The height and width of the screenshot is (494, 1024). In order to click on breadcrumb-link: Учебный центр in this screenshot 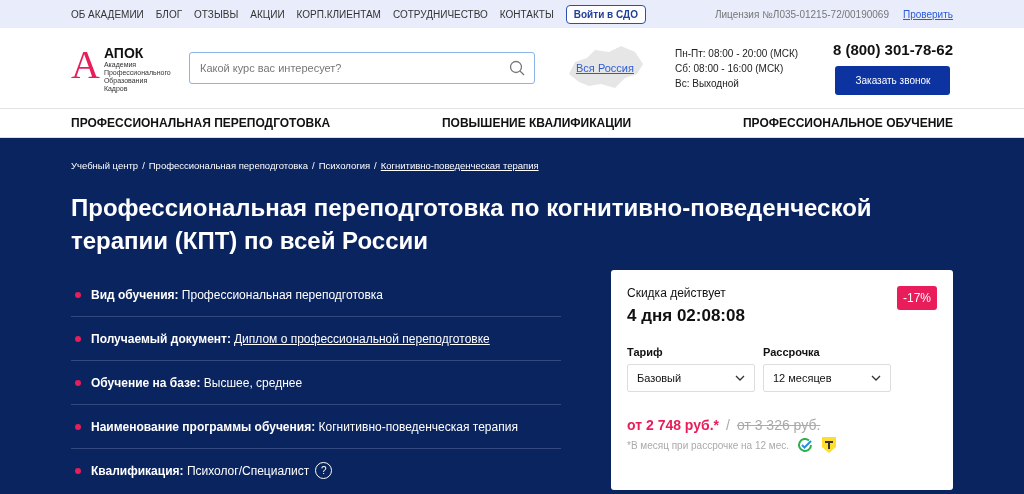, I will do `click(105, 165)`.